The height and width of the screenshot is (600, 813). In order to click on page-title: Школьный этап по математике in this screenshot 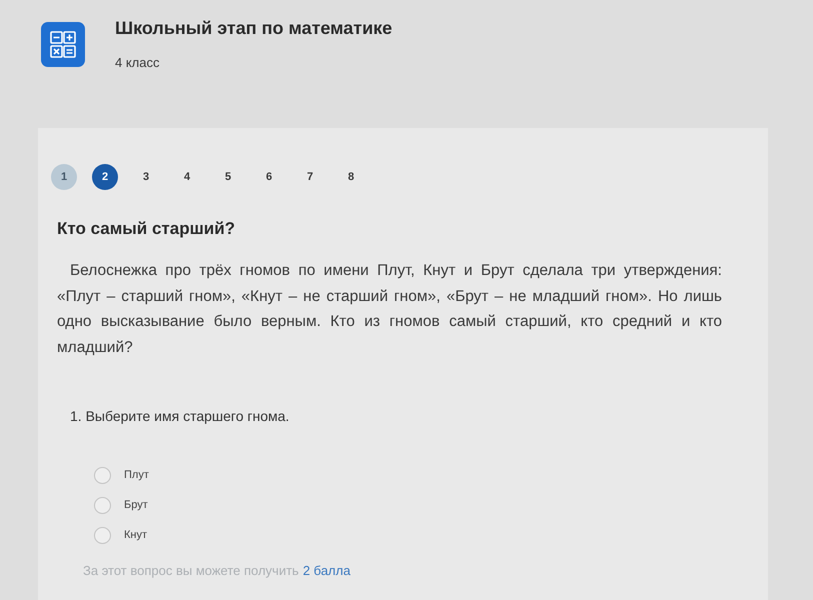, I will do `click(253, 28)`.